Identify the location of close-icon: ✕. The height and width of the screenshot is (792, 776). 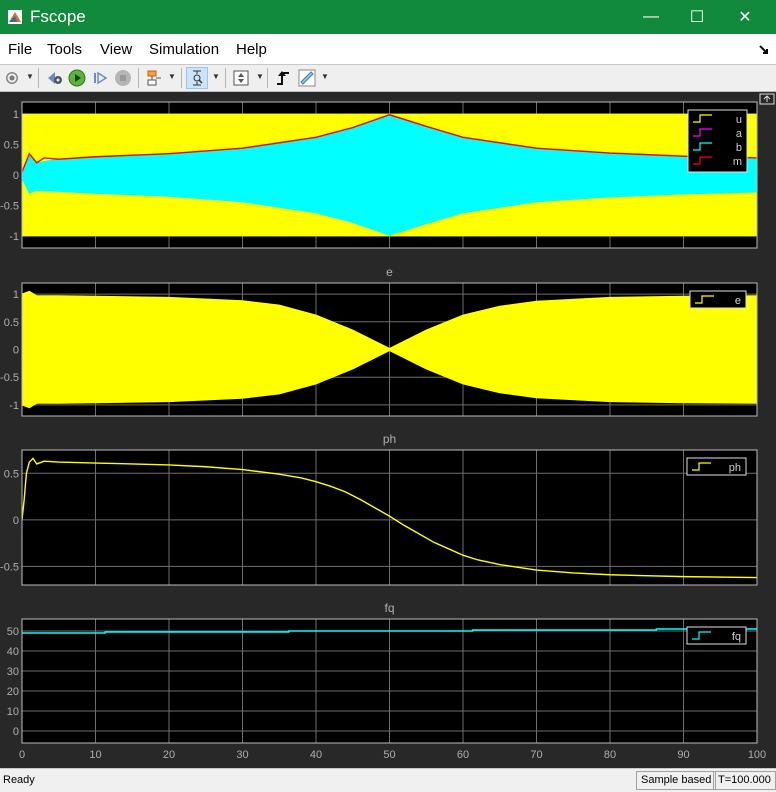
(745, 17).